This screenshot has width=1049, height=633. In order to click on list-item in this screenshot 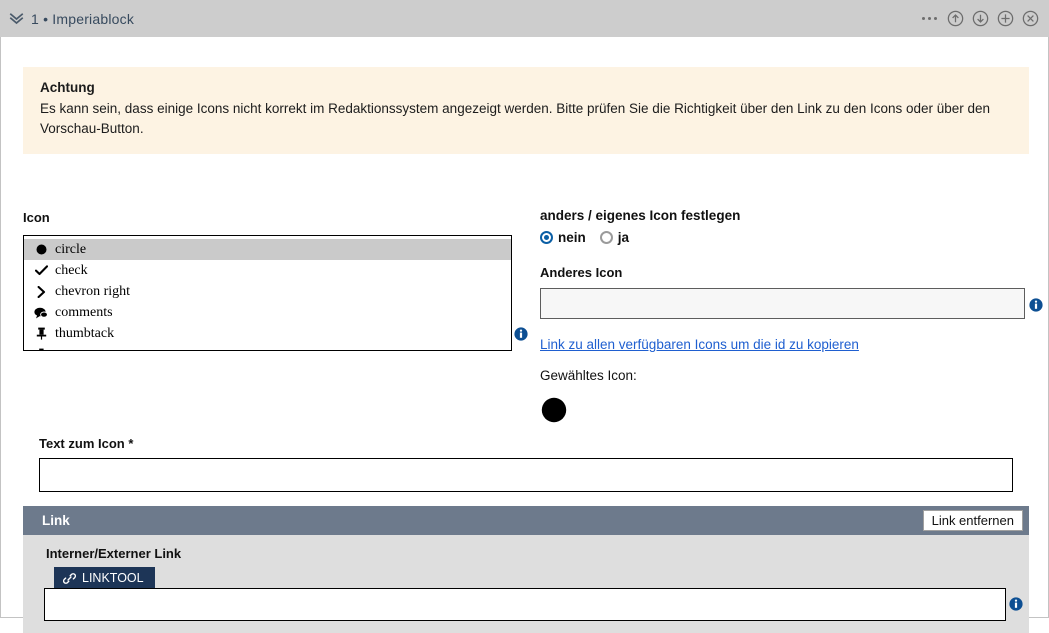, I will do `click(267, 347)`.